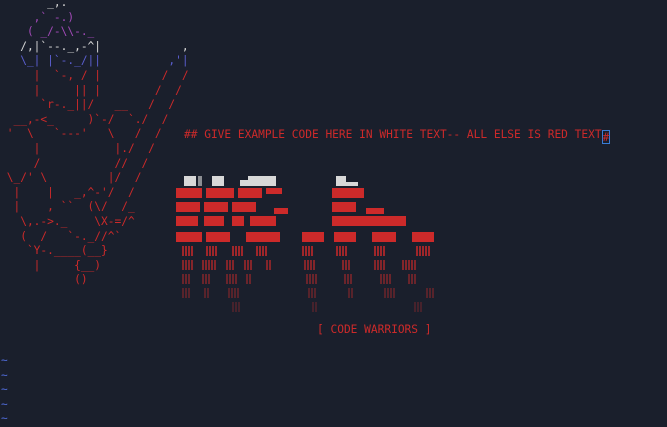 The image size is (667, 427). Describe the element at coordinates (107, 90) in the screenshot. I see `ascii-figure-line: | || | / /` at that location.